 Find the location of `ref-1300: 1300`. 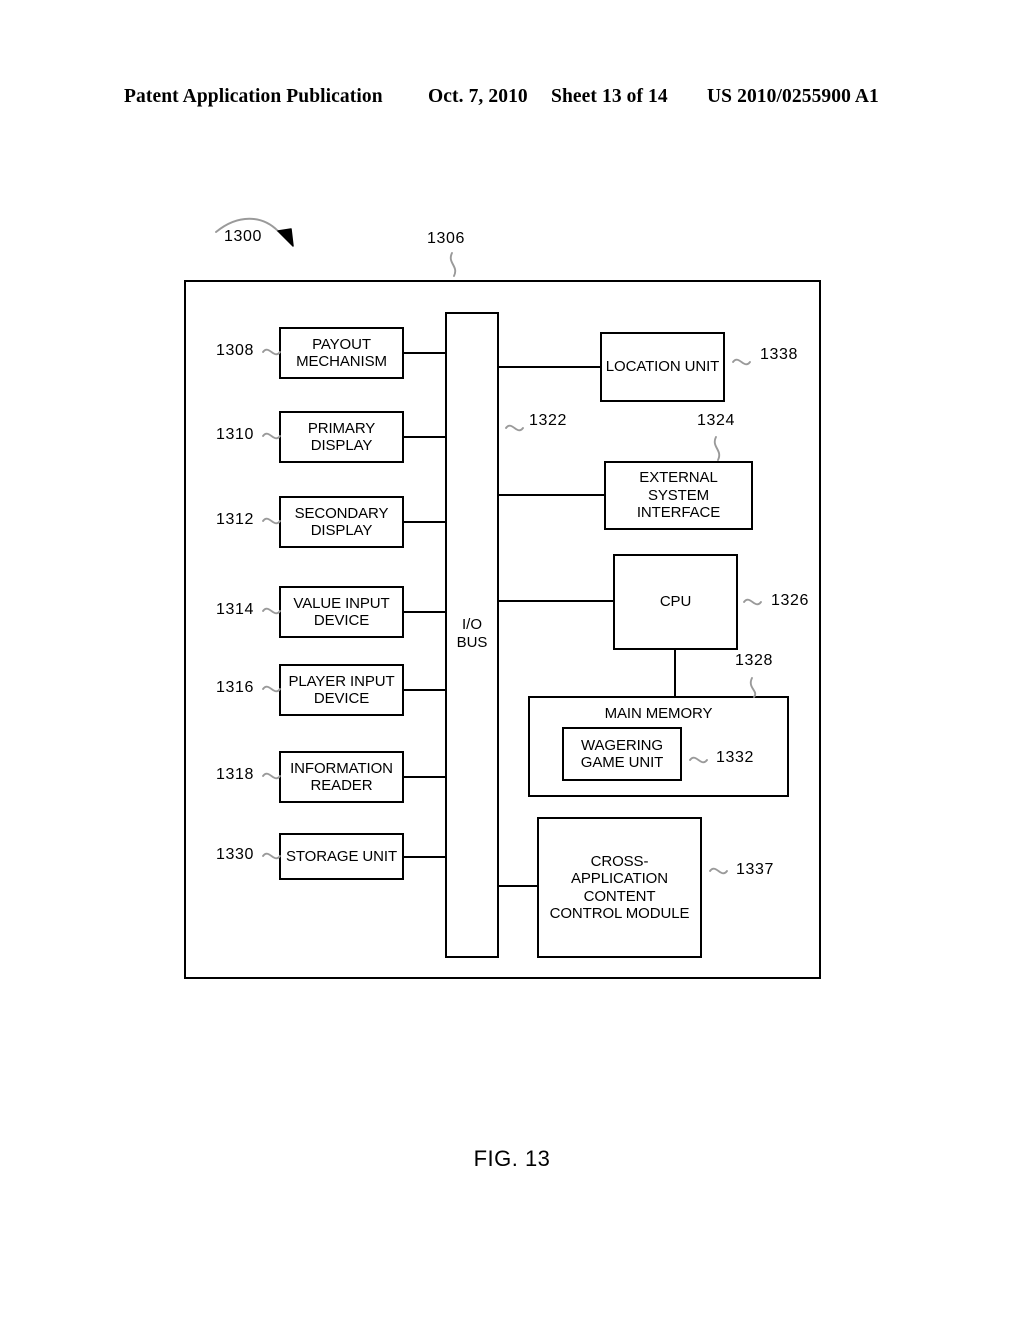

ref-1300: 1300 is located at coordinates (243, 236).